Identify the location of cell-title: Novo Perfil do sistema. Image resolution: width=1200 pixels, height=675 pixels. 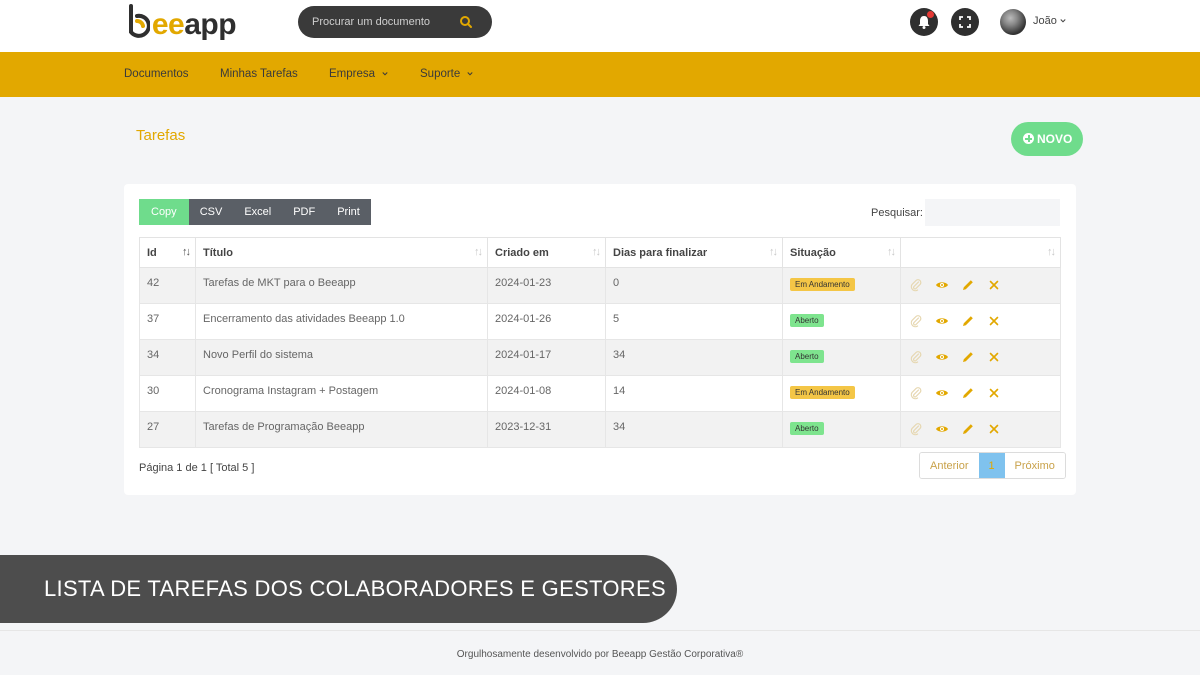
(341, 357).